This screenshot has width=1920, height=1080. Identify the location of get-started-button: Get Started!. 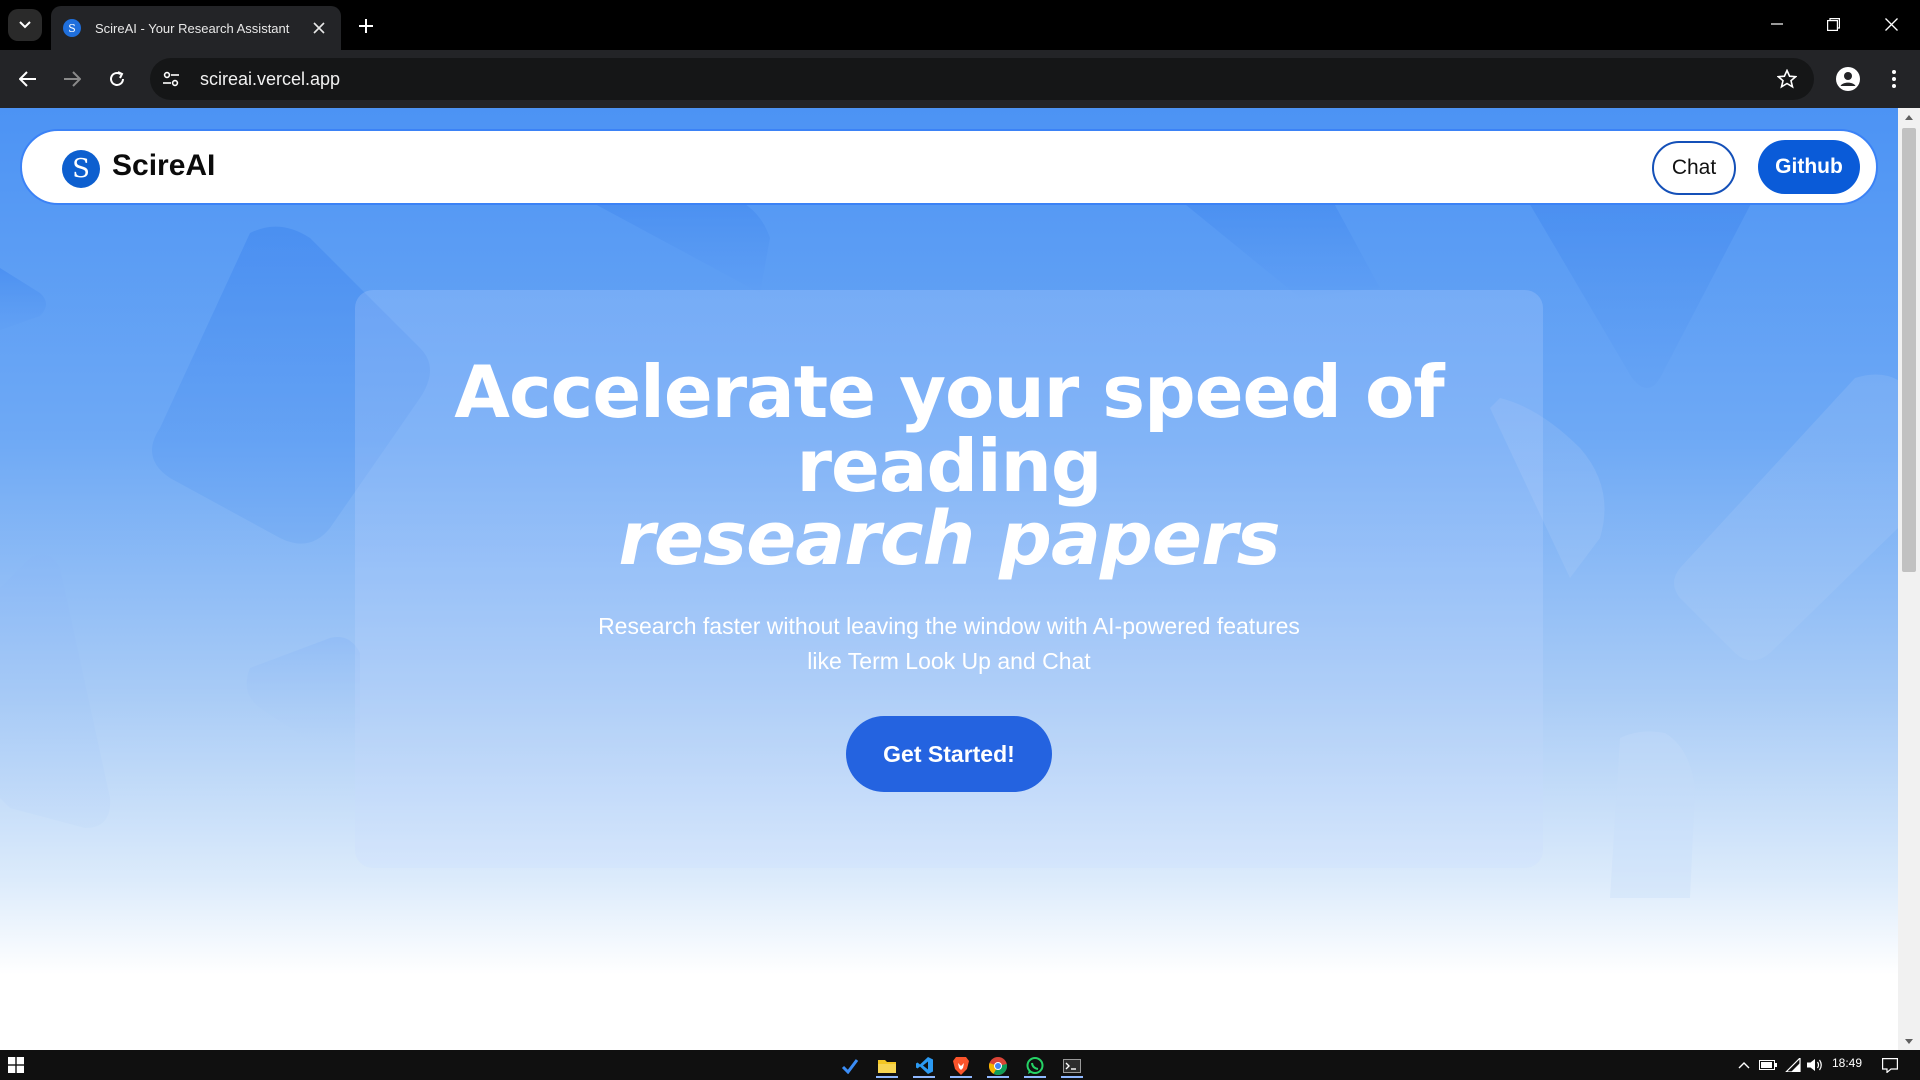
(949, 754).